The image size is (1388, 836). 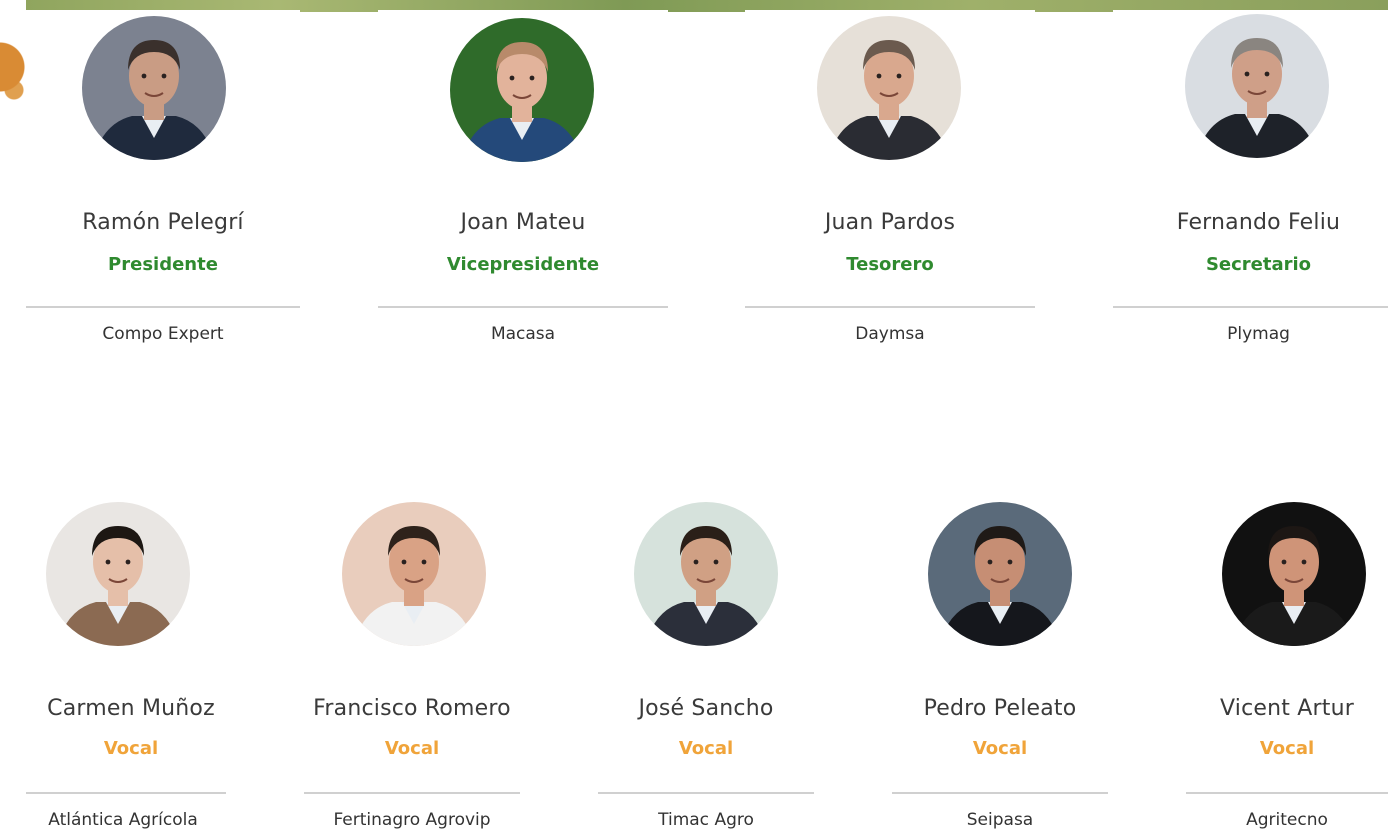 I want to click on member-card: Juan Pardos Tesorero Daymsa, so click(x=890, y=220).